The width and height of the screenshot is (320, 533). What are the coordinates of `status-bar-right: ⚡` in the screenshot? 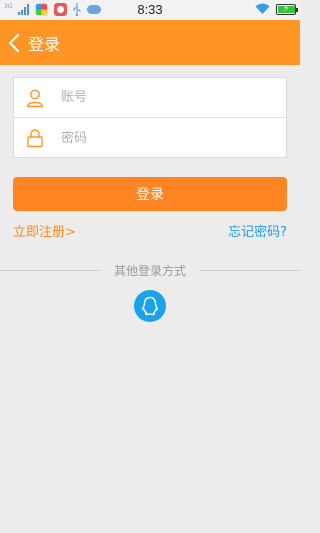 It's located at (276, 9).